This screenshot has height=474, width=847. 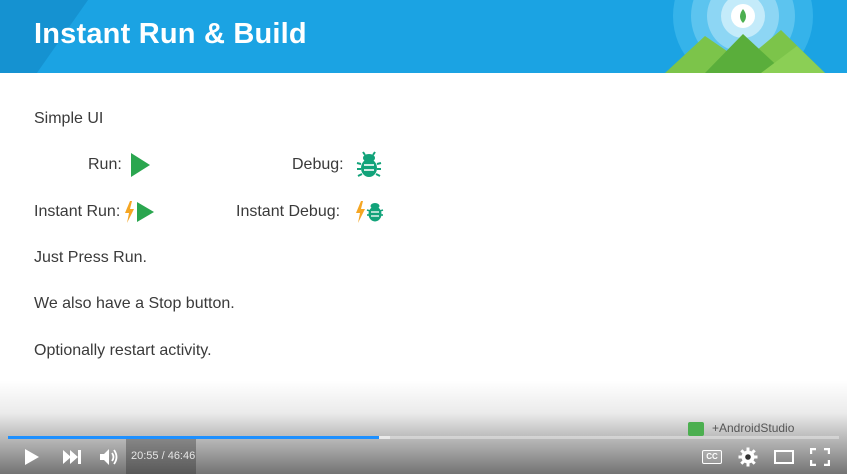 I want to click on instant-run-label: Instant Run:, so click(x=77, y=211).